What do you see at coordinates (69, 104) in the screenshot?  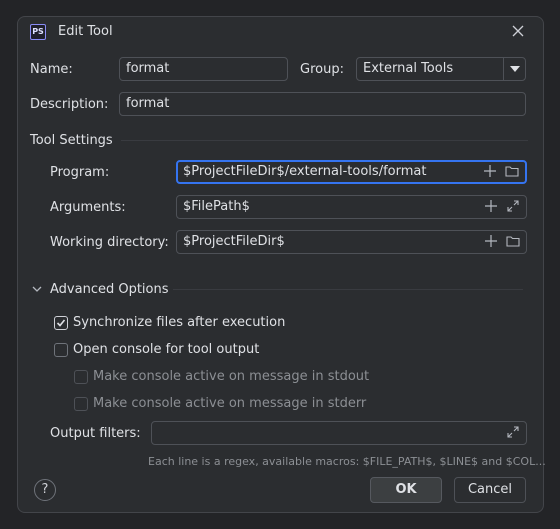 I see `description-label: Description:` at bounding box center [69, 104].